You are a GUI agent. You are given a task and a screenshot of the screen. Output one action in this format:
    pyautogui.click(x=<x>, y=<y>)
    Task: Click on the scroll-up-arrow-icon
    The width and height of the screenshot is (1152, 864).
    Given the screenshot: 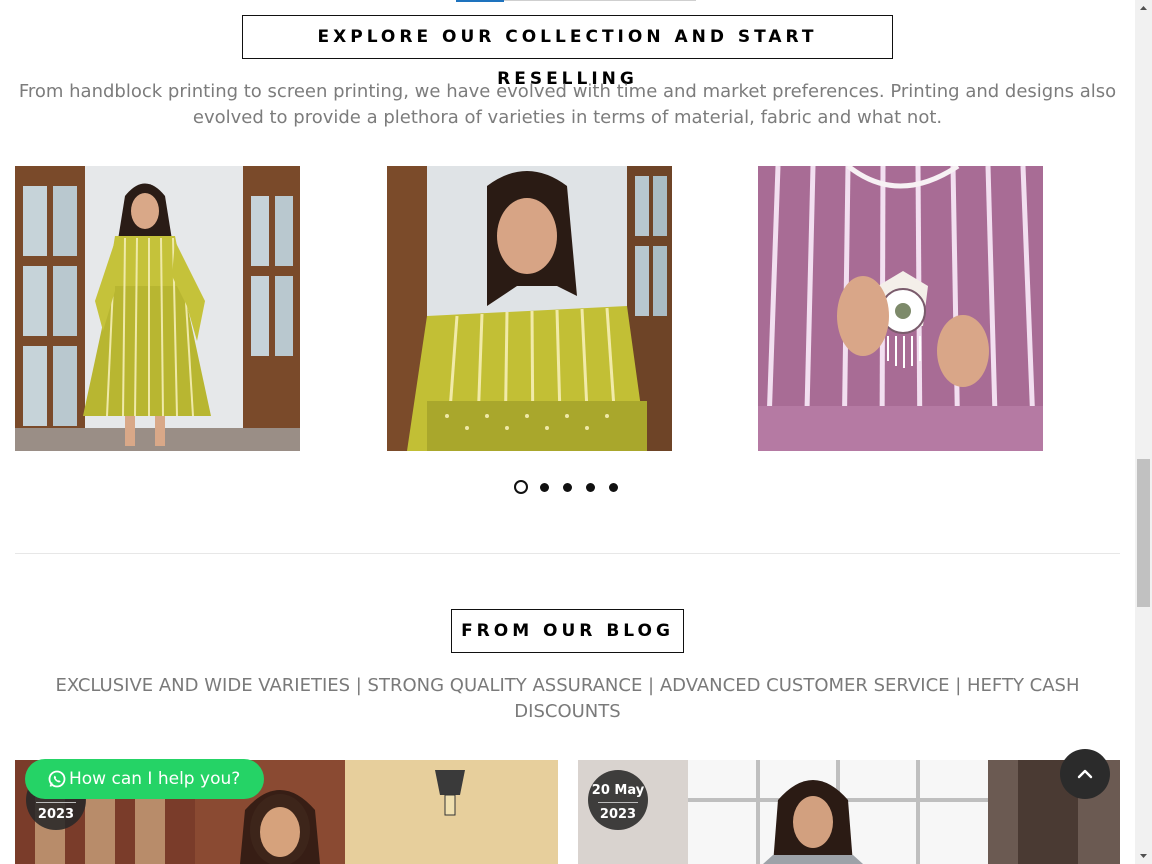 What is the action you would take?
    pyautogui.click(x=1143, y=8)
    